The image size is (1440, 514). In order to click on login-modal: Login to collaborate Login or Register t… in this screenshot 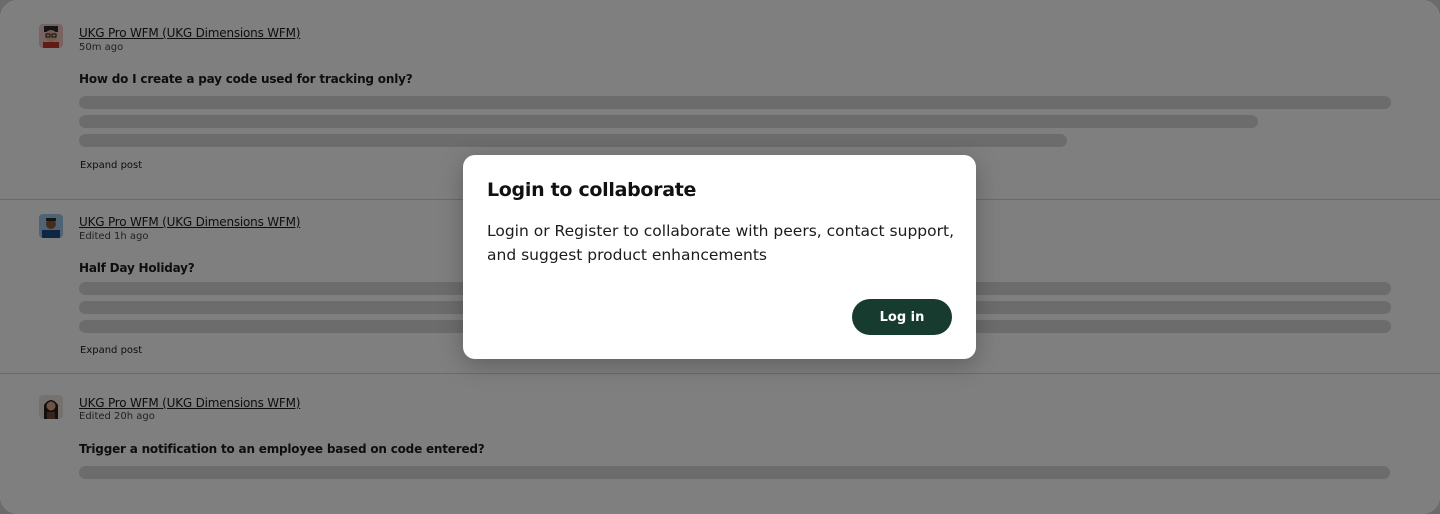, I will do `click(719, 257)`.